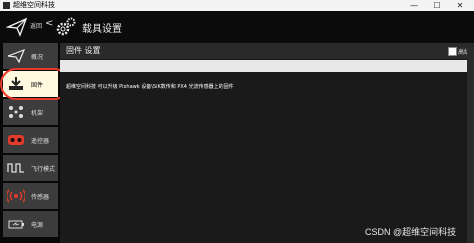  What do you see at coordinates (34, 5) in the screenshot?
I see `window-title: 超维空间科技` at bounding box center [34, 5].